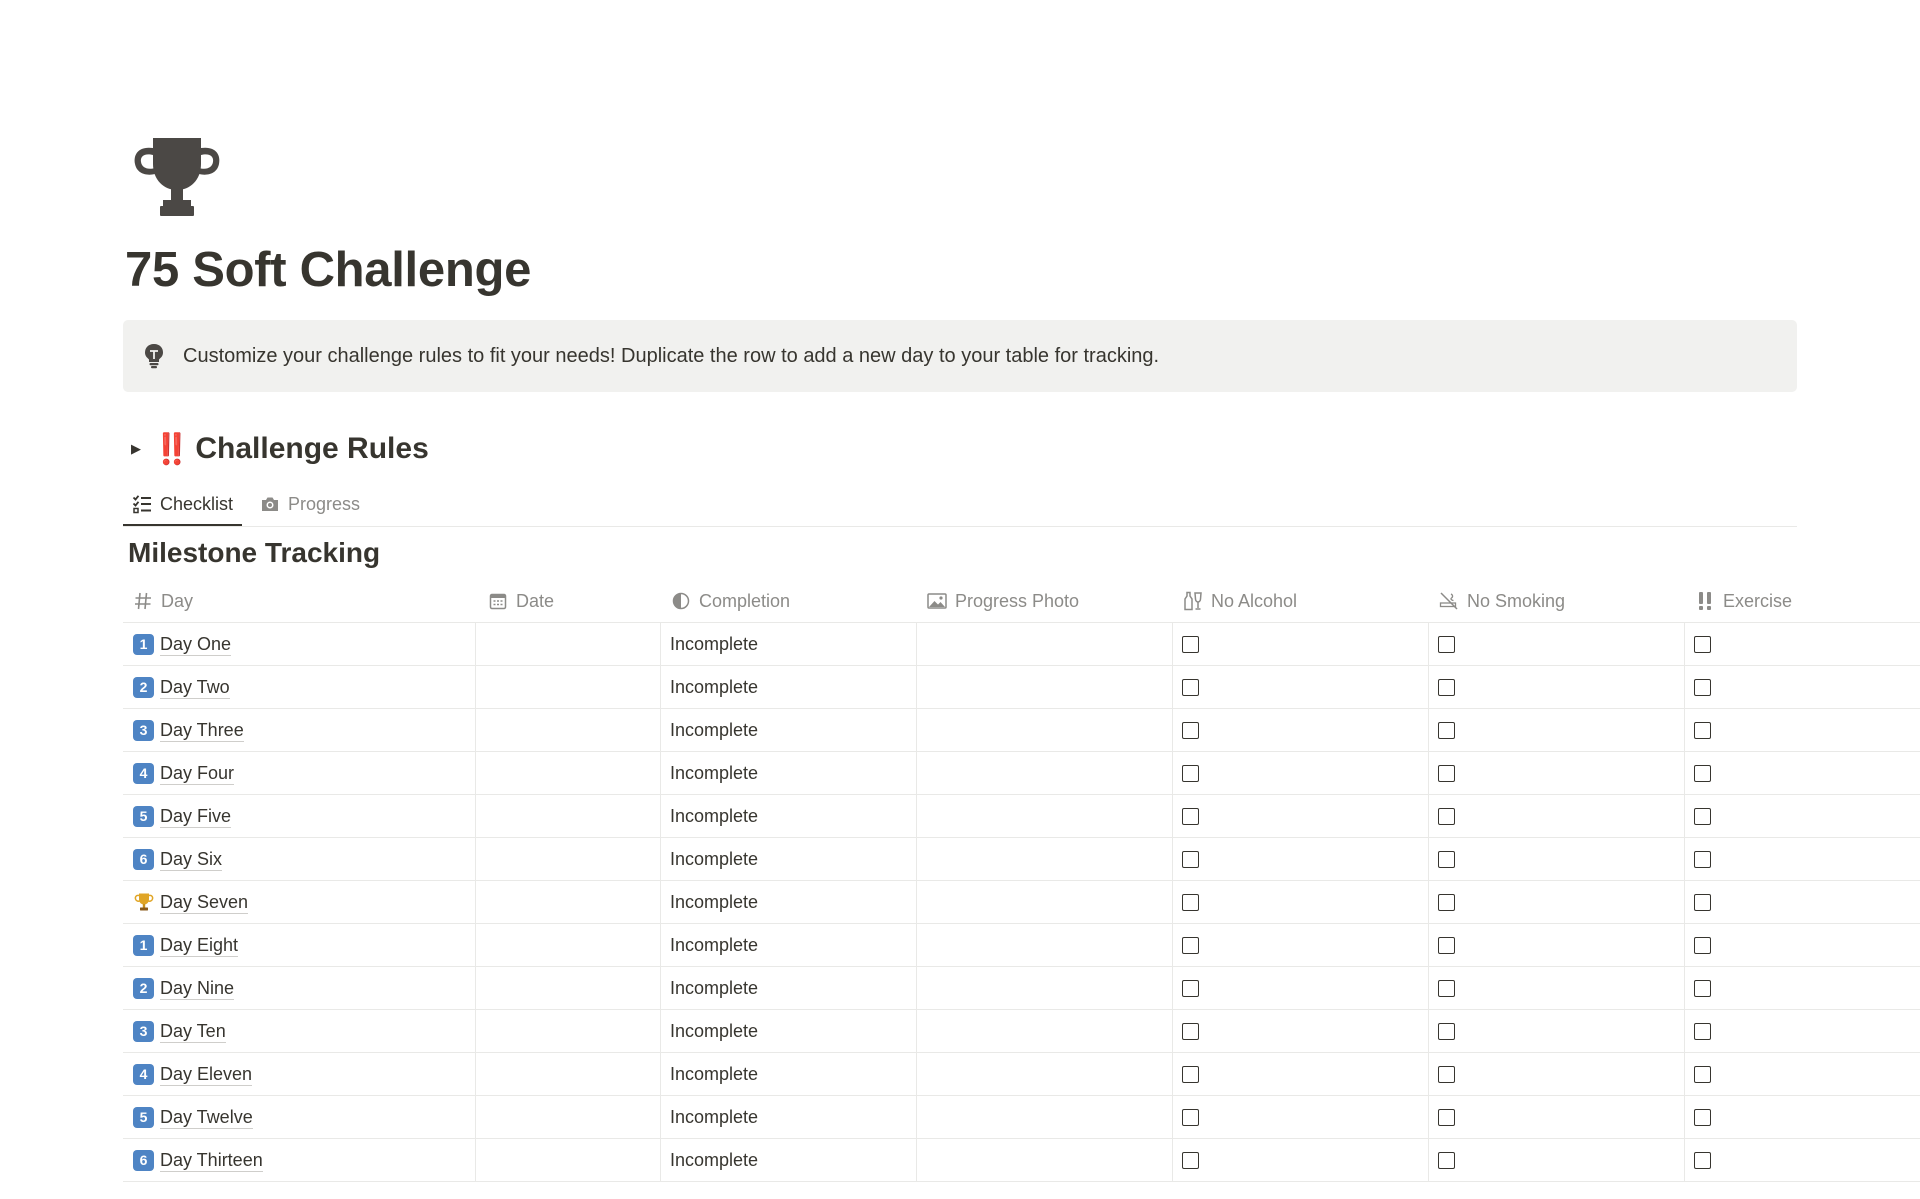 The width and height of the screenshot is (1920, 1199). Describe the element at coordinates (202, 730) in the screenshot. I see `day-name-link: Day Three` at that location.